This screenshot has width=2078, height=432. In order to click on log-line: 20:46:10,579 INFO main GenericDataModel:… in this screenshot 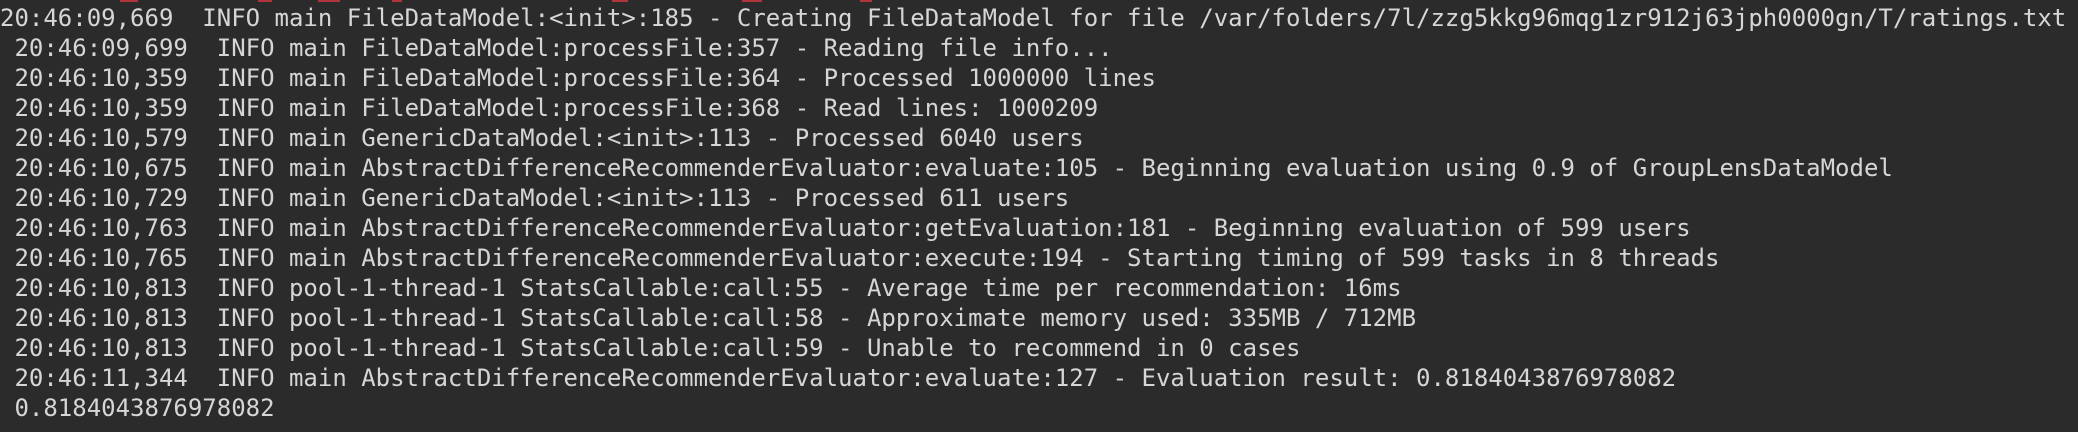, I will do `click(542, 138)`.